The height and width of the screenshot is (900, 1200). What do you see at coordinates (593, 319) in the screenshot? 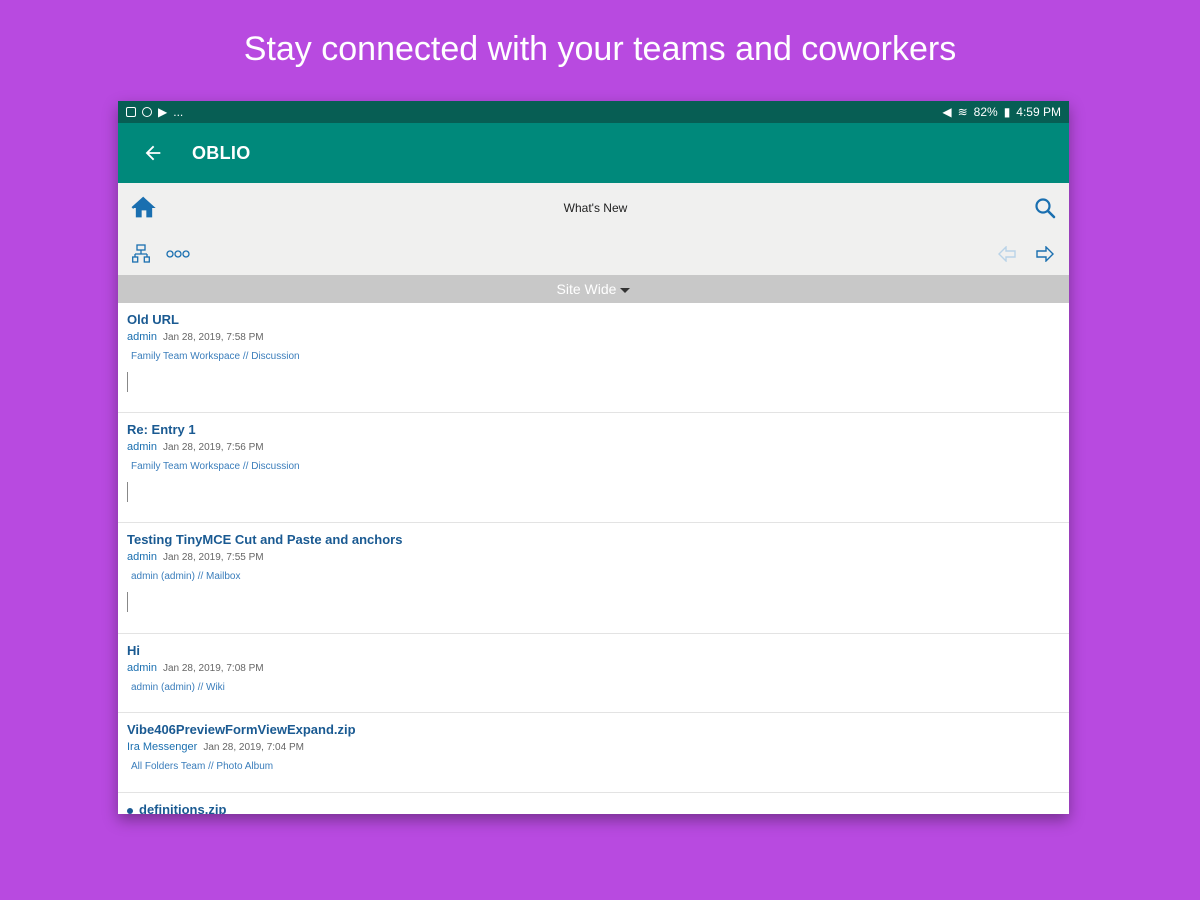
I see `entry-title: Old URL` at bounding box center [593, 319].